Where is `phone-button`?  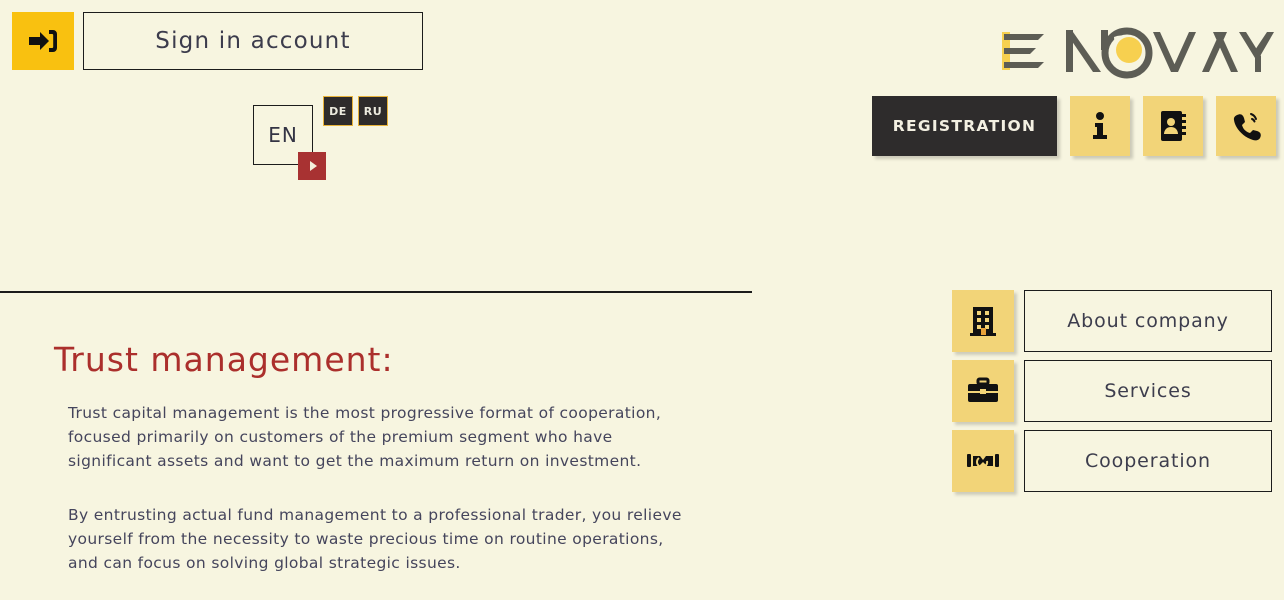 phone-button is located at coordinates (1246, 126).